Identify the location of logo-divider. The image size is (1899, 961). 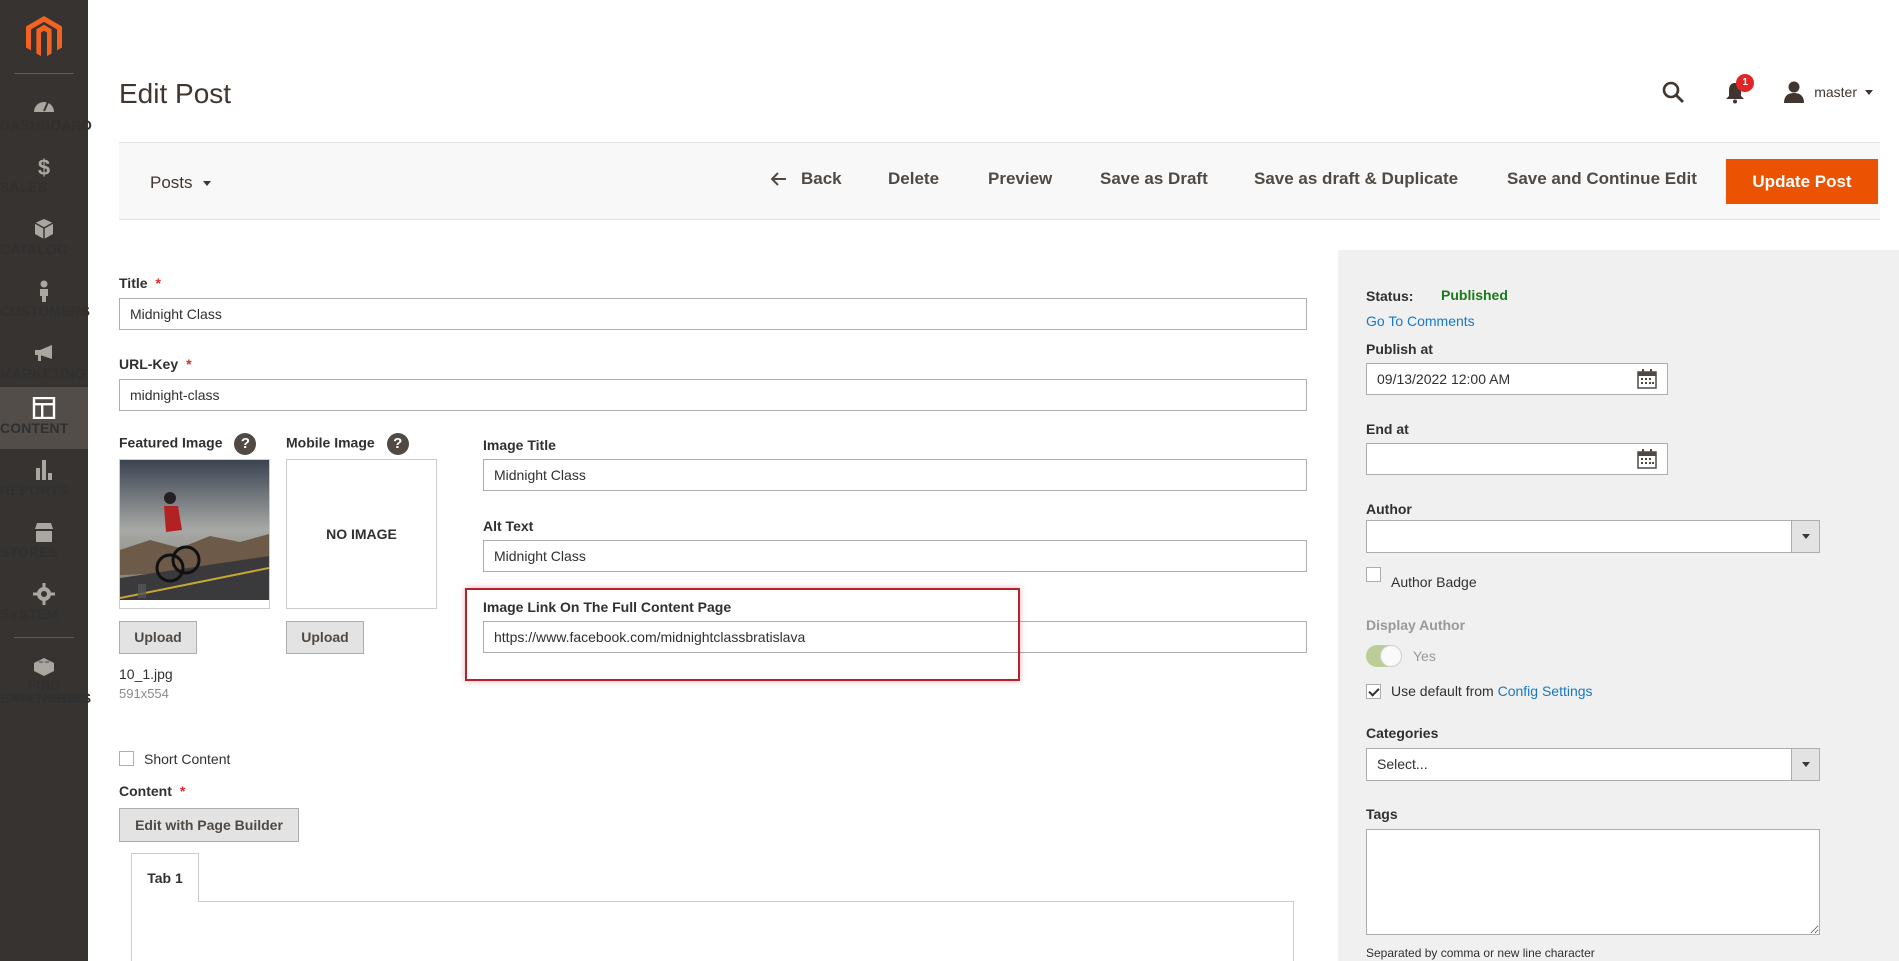
(44, 73).